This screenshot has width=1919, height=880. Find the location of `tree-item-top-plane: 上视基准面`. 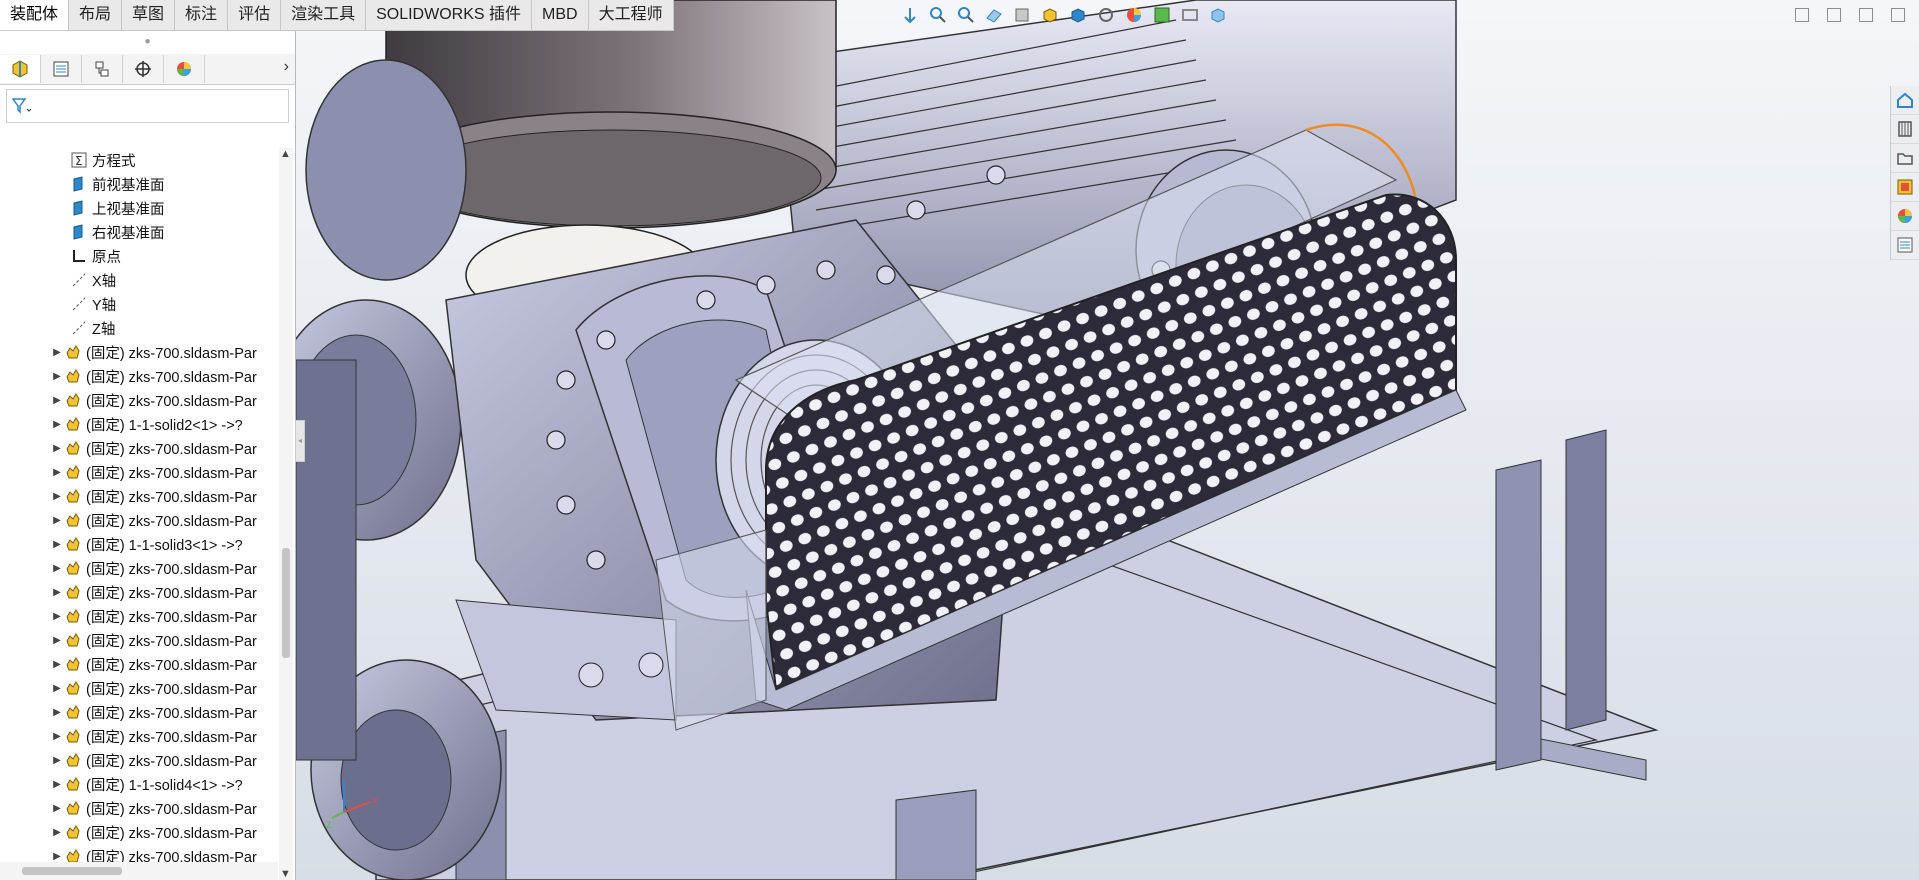

tree-item-top-plane: 上视基准面 is located at coordinates (139, 208).